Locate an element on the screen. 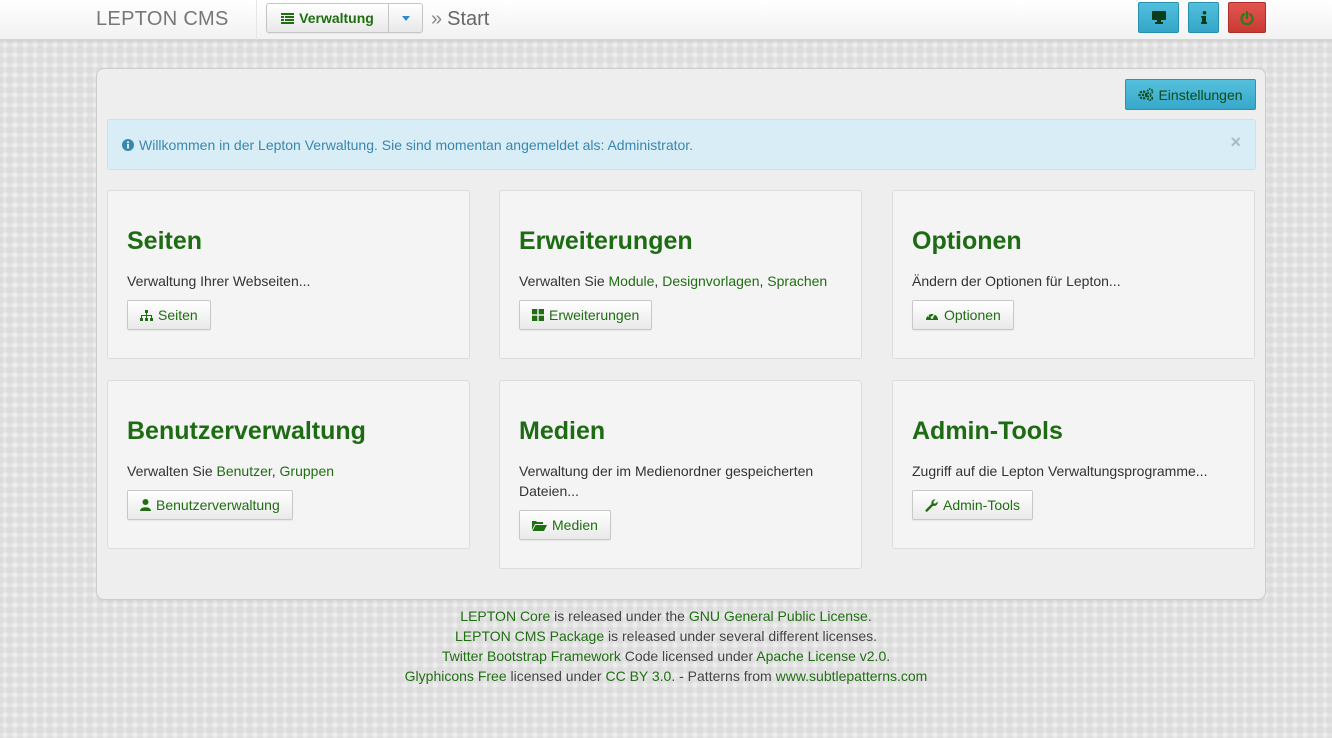 This screenshot has height=738, width=1332. footer-link-glyphicons: Glyphicons Free is located at coordinates (456, 676).